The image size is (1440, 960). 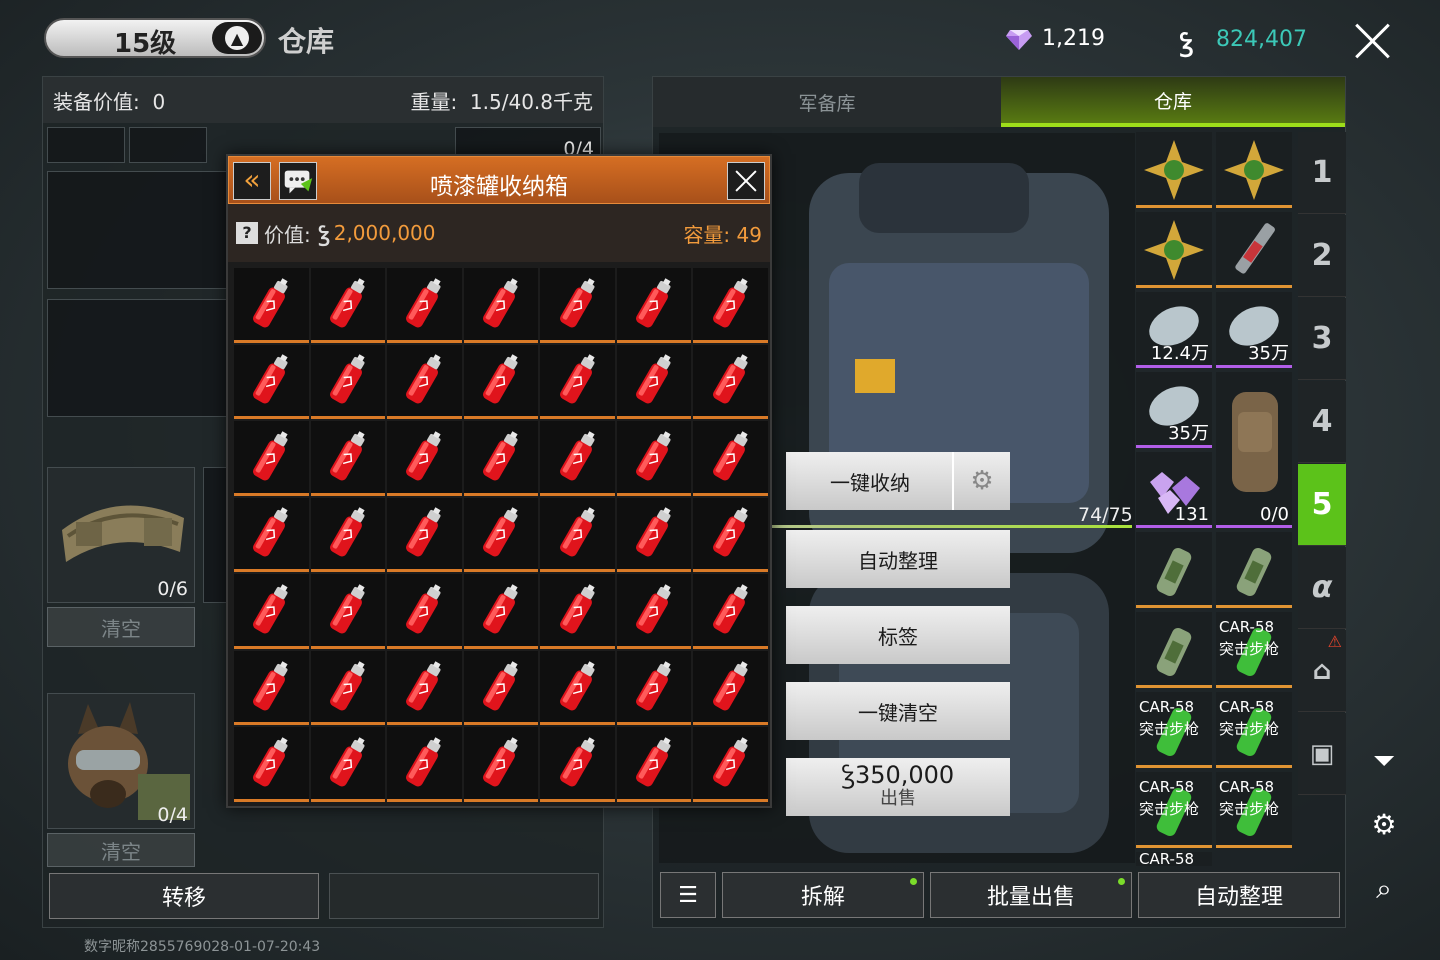 What do you see at coordinates (1322, 173) in the screenshot?
I see `page-tab-1: 1` at bounding box center [1322, 173].